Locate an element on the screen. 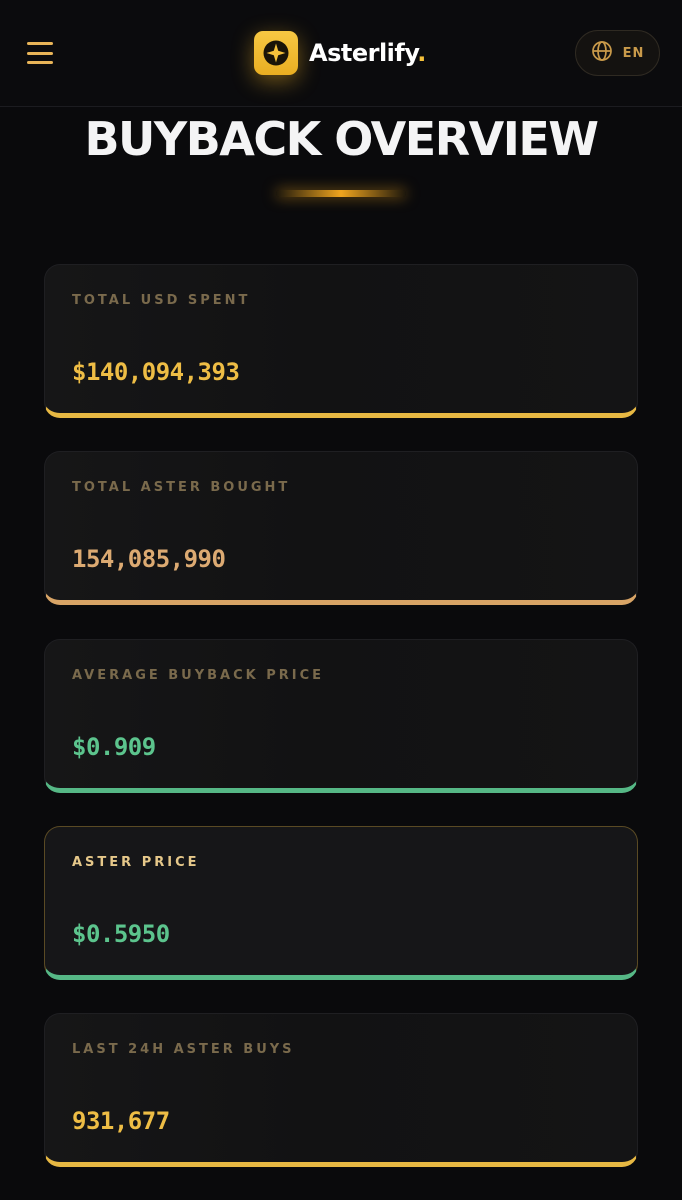 This screenshot has height=1200, width=682. brand-logo-link: Asterlify. is located at coordinates (340, 53).